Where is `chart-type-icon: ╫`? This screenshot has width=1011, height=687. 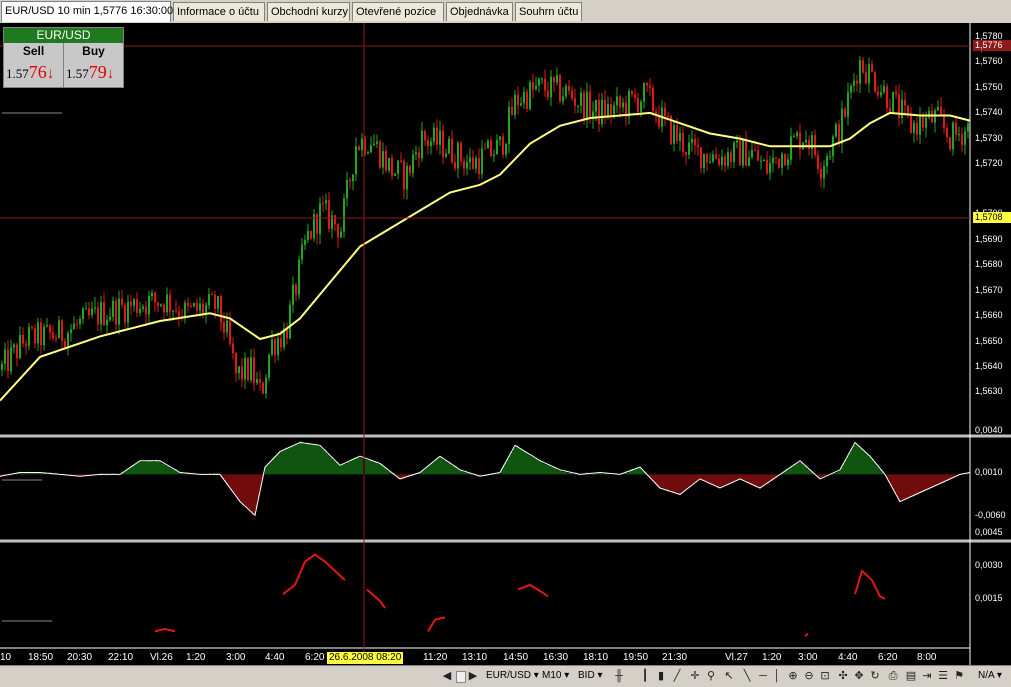 chart-type-icon: ╫ is located at coordinates (619, 676).